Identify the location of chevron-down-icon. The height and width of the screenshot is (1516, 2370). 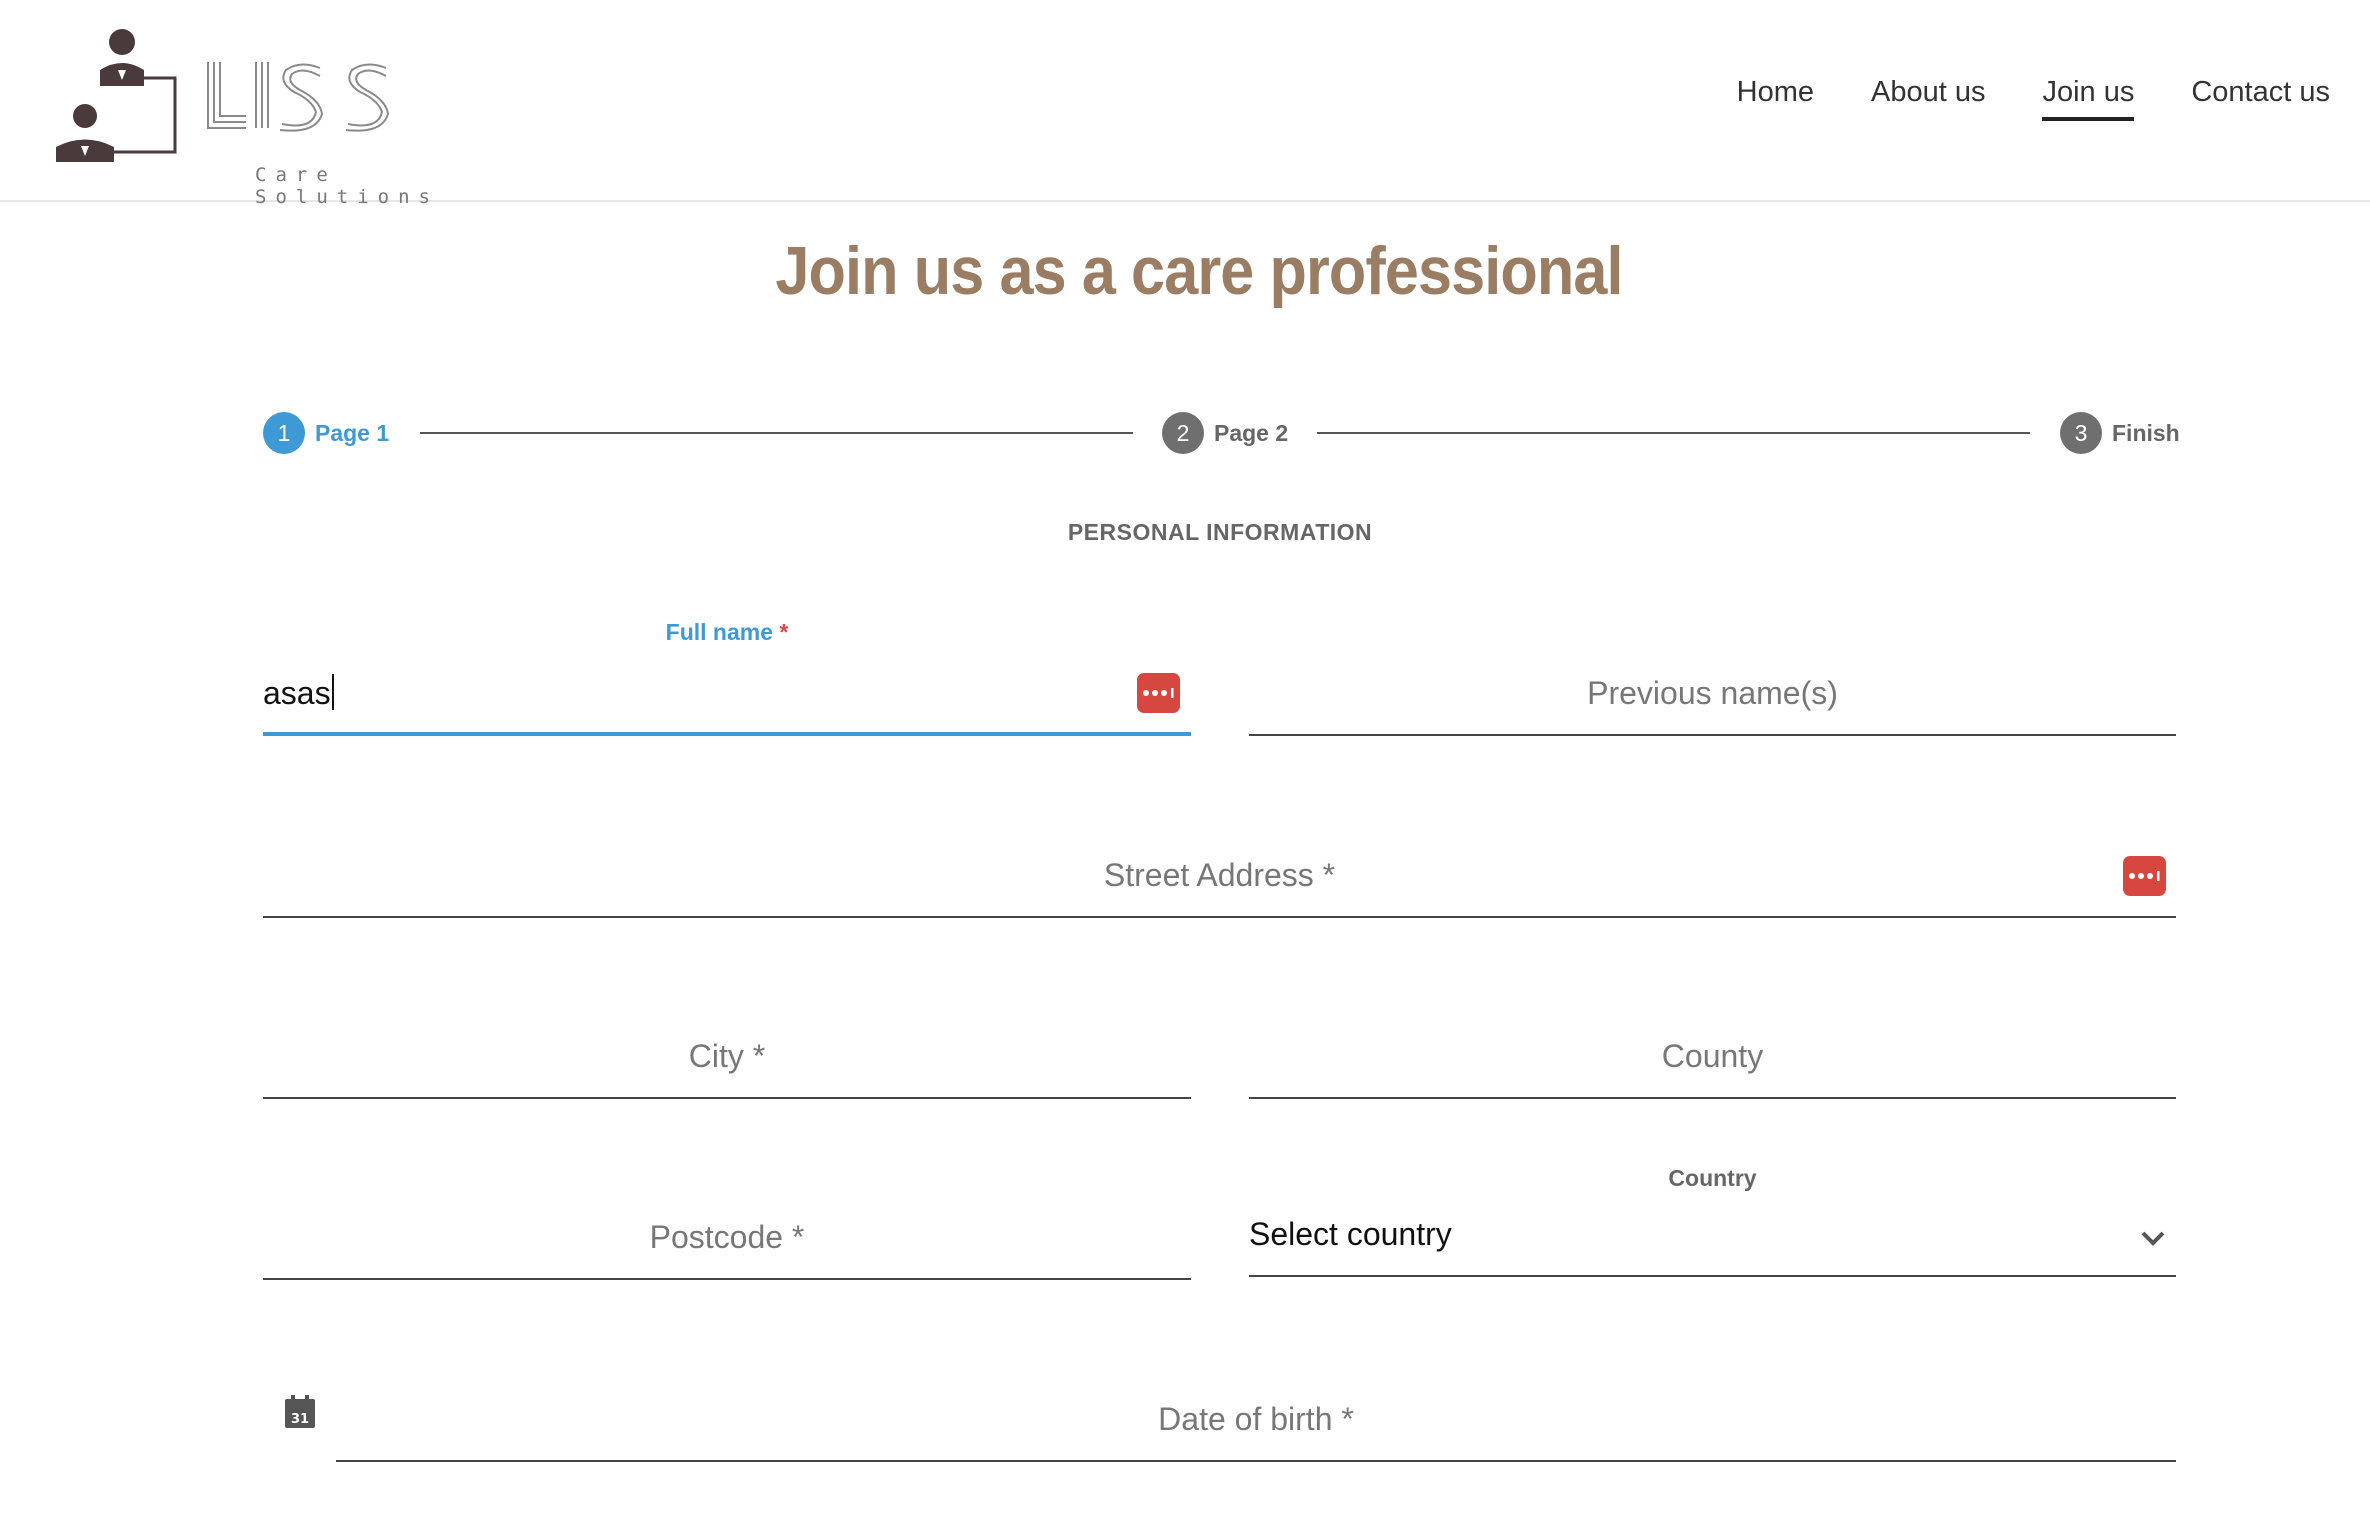
(2153, 1238).